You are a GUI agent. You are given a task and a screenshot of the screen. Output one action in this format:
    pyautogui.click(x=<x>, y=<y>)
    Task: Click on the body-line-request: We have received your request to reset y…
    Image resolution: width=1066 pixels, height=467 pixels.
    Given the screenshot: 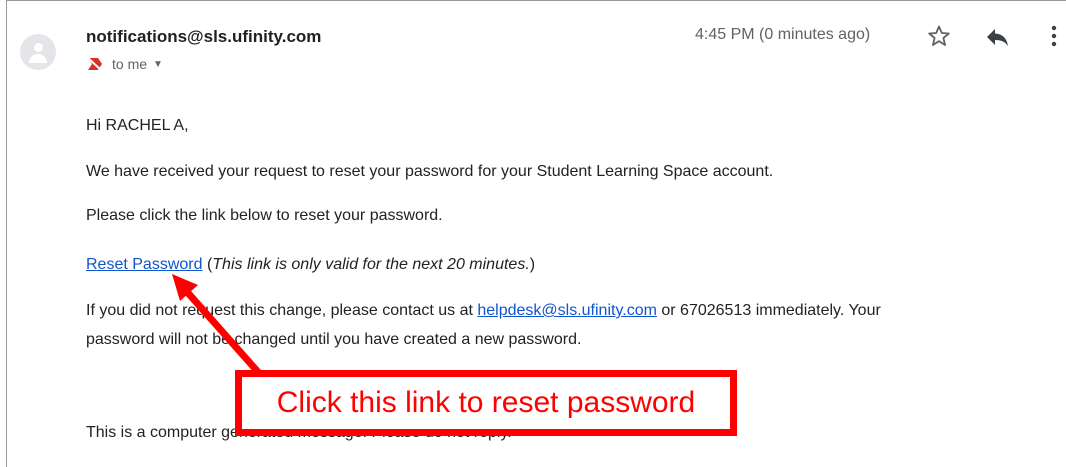 What is the action you would take?
    pyautogui.click(x=430, y=171)
    